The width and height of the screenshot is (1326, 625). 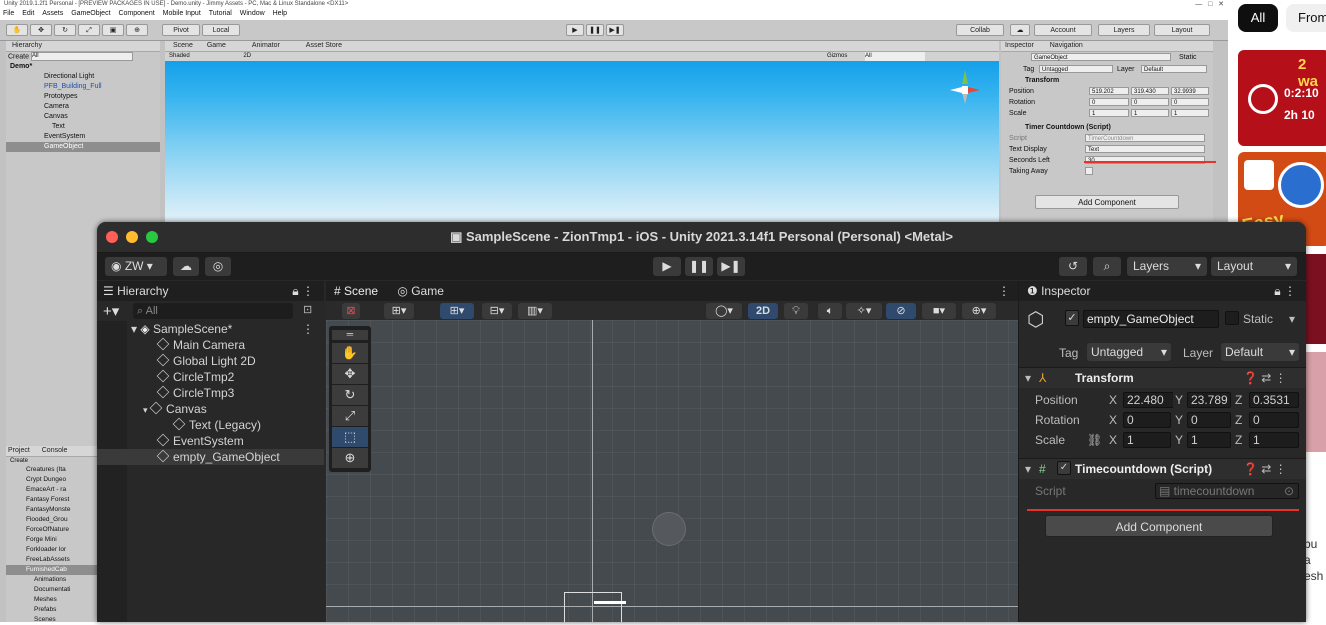 What do you see at coordinates (113, 30) in the screenshot?
I see `rect-tool-button: ▣` at bounding box center [113, 30].